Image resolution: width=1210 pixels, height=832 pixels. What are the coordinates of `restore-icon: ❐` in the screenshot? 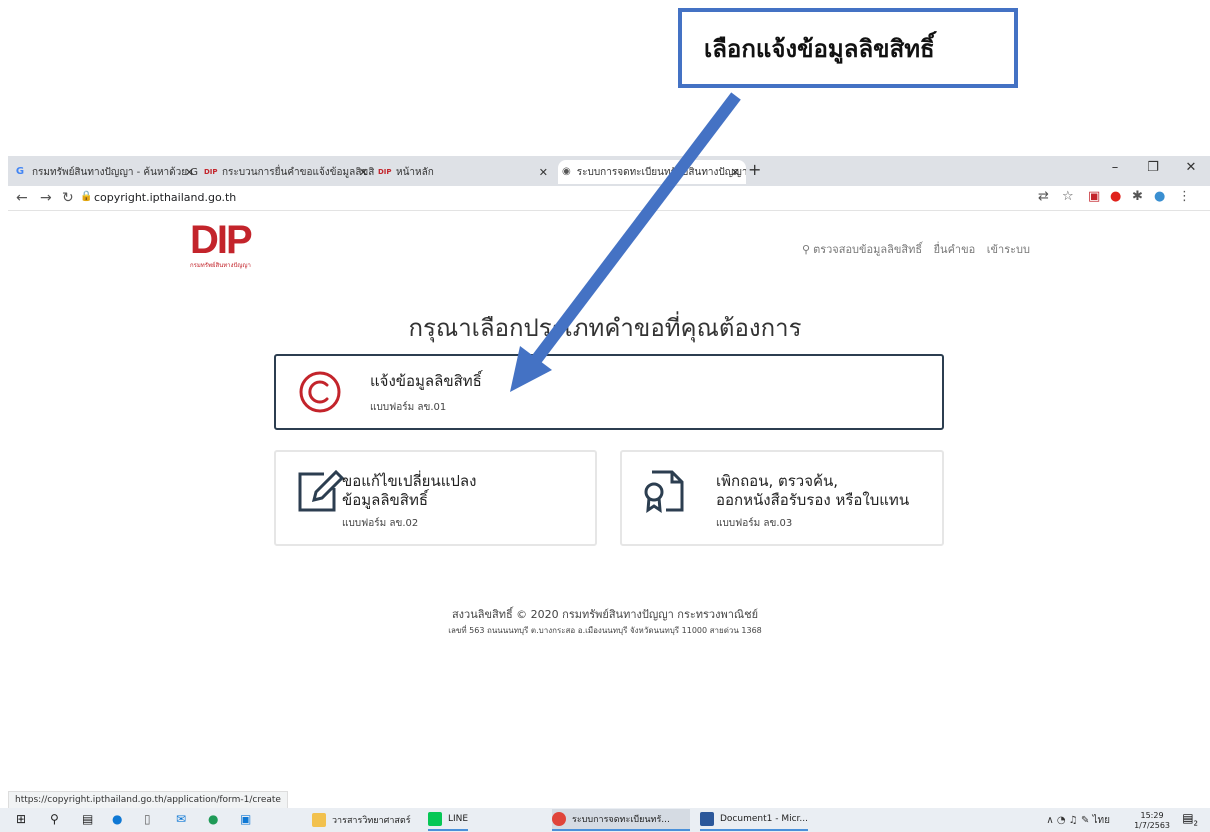 It's located at (1153, 167).